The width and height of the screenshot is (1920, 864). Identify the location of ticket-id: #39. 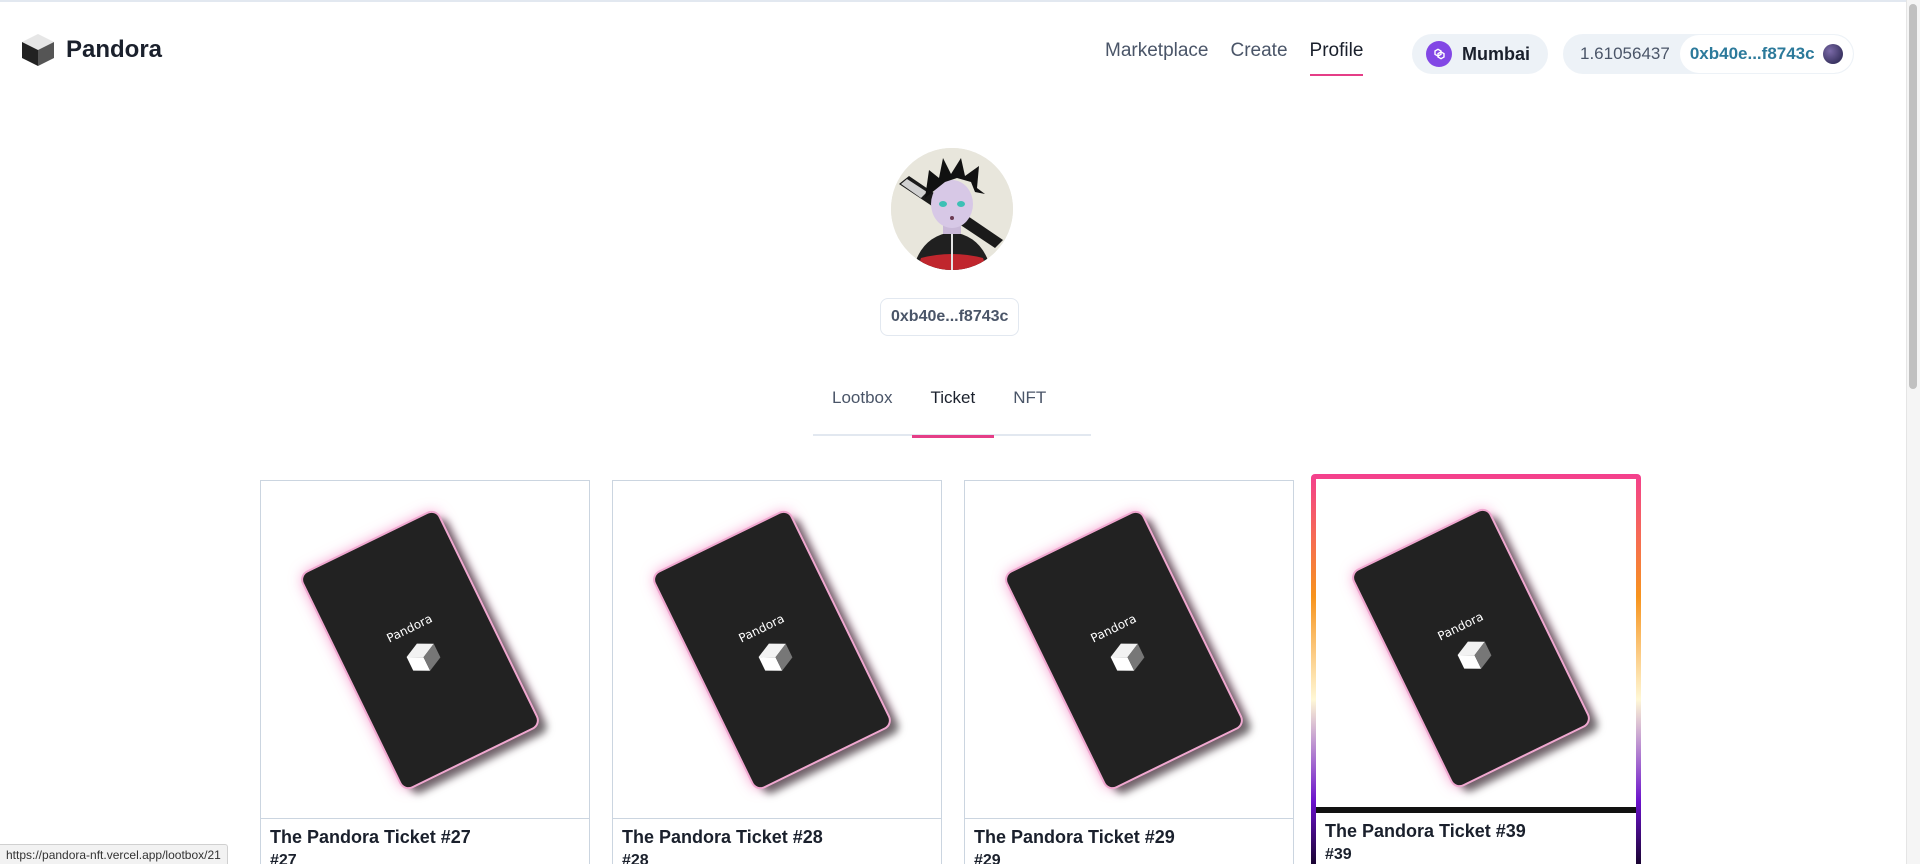
(1338, 854).